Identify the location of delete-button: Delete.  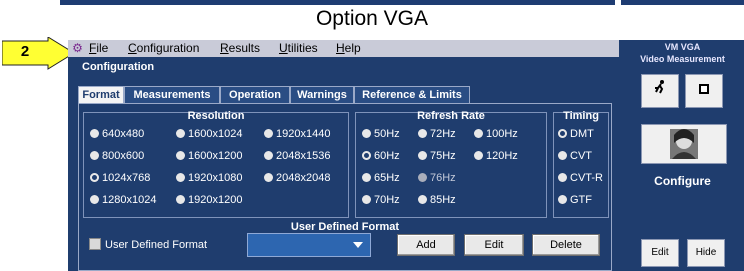
(566, 245).